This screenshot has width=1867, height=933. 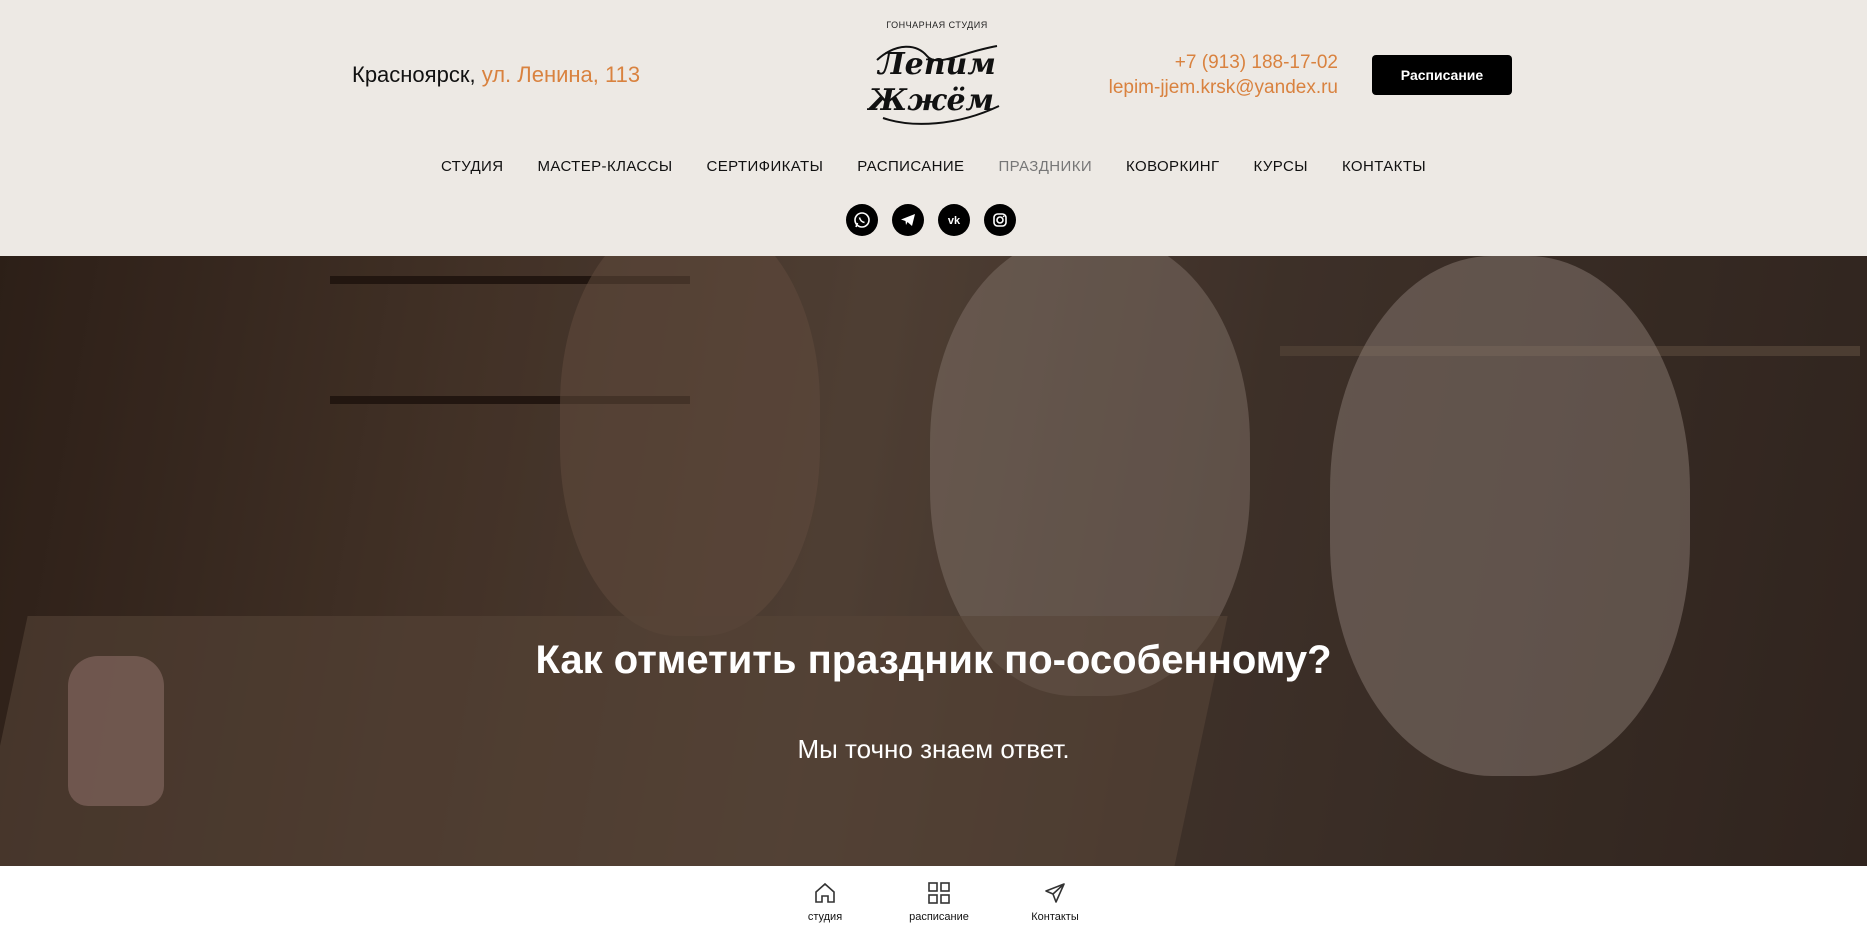 I want to click on hero-title: Как отметить праздник по-особенному?, so click(x=933, y=660).